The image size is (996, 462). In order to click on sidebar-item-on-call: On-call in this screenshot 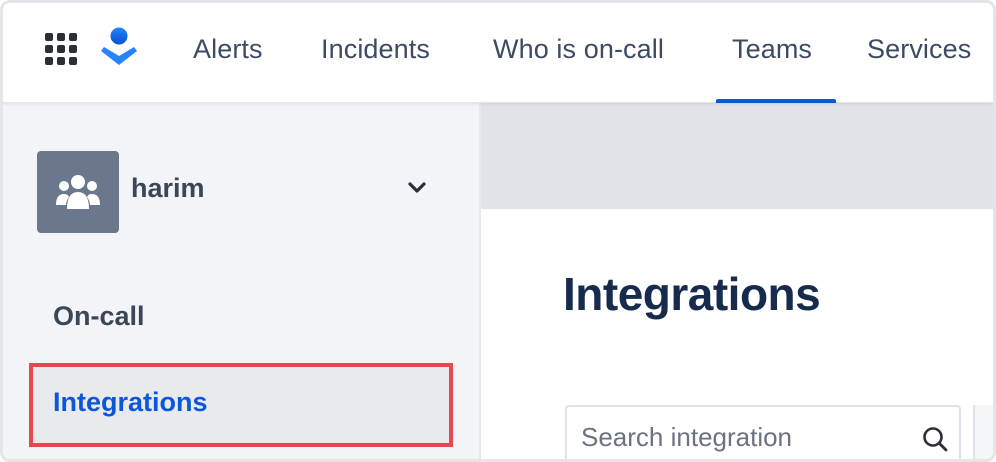, I will do `click(99, 316)`.